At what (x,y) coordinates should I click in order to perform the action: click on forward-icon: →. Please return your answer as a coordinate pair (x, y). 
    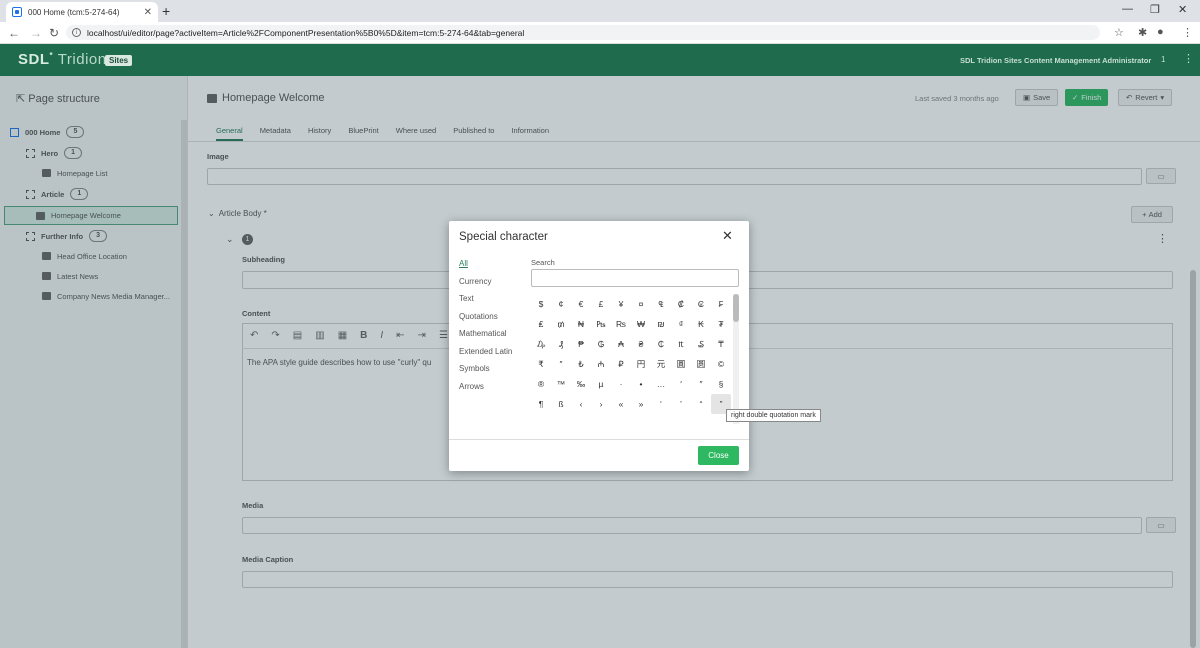
    Looking at the image, I should click on (36, 33).